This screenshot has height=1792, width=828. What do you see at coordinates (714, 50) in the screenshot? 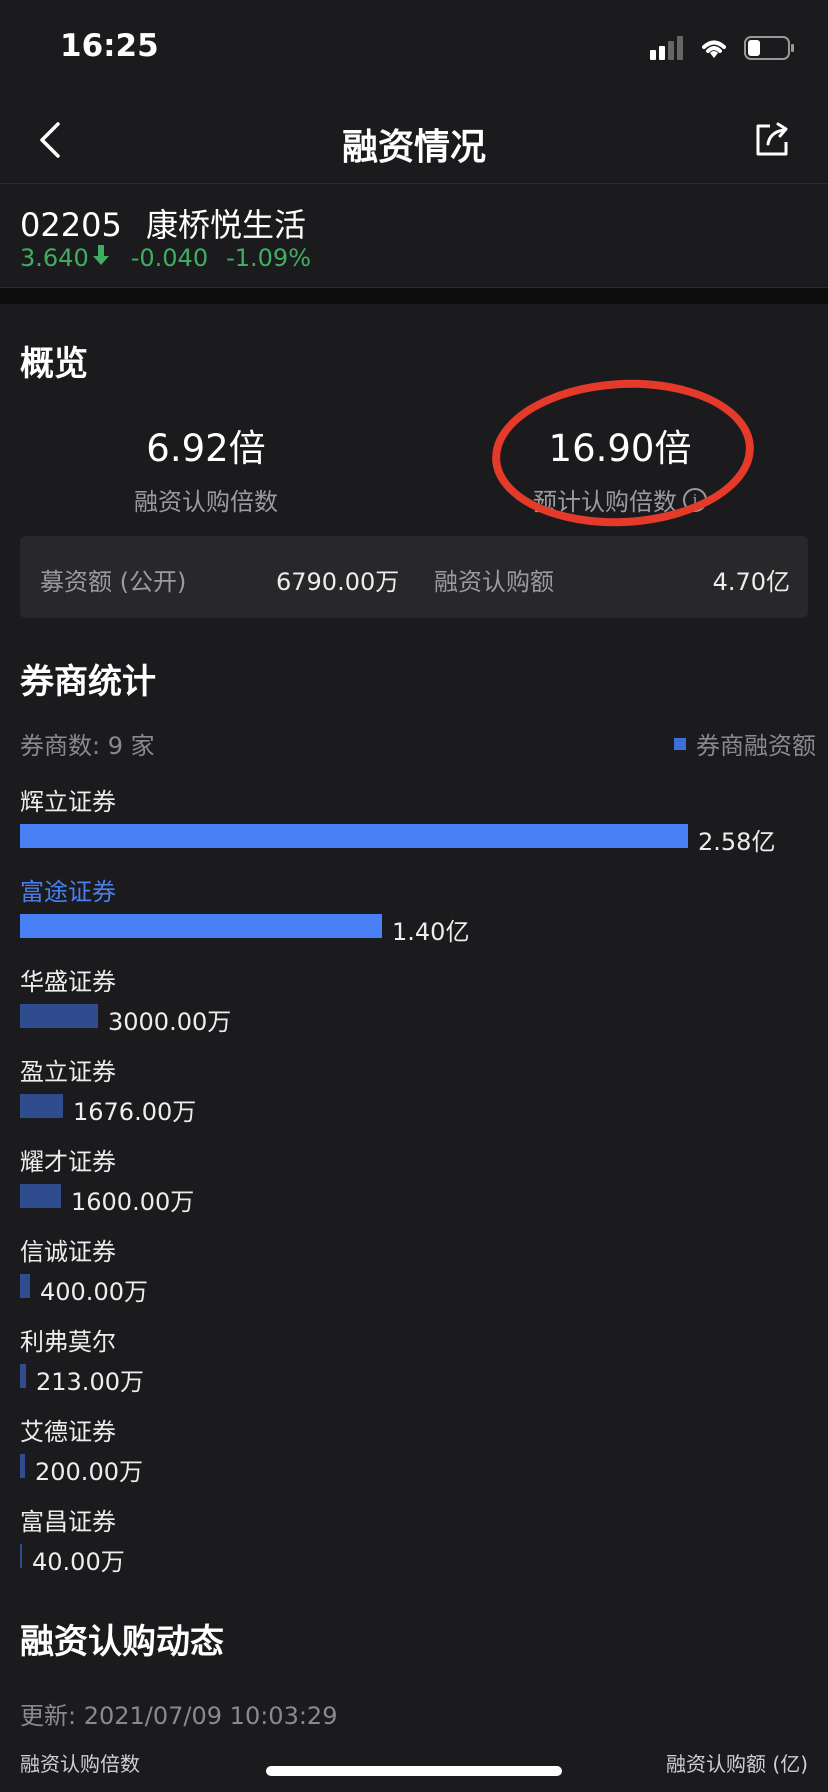
I see `wifi-icon` at bounding box center [714, 50].